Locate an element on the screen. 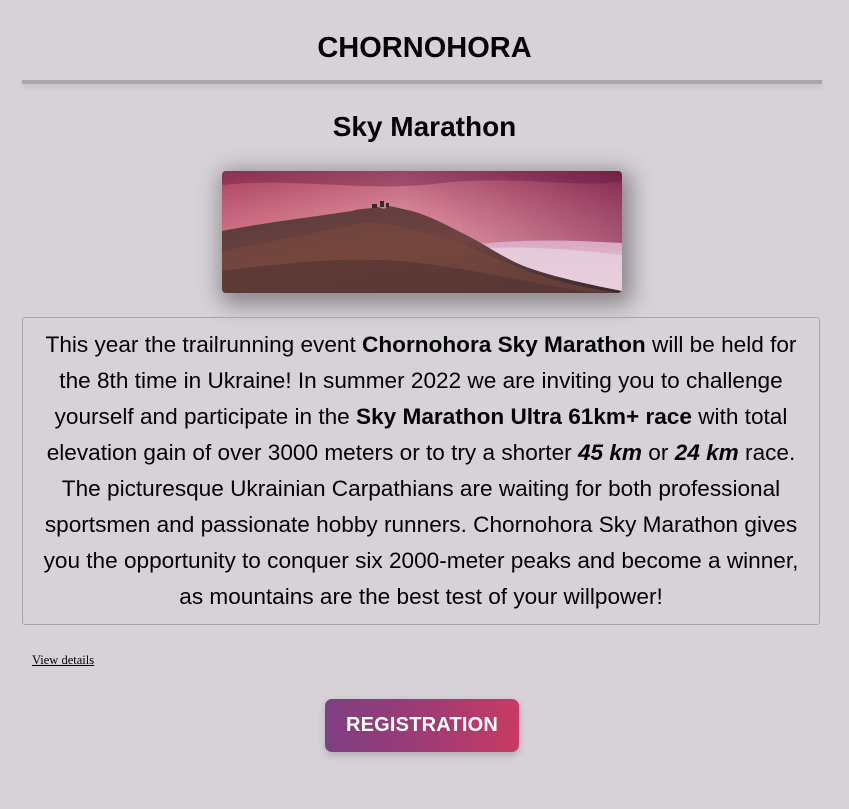 Image resolution: width=849 pixels, height=809 pixels. view-details-link: View details is located at coordinates (63, 660).